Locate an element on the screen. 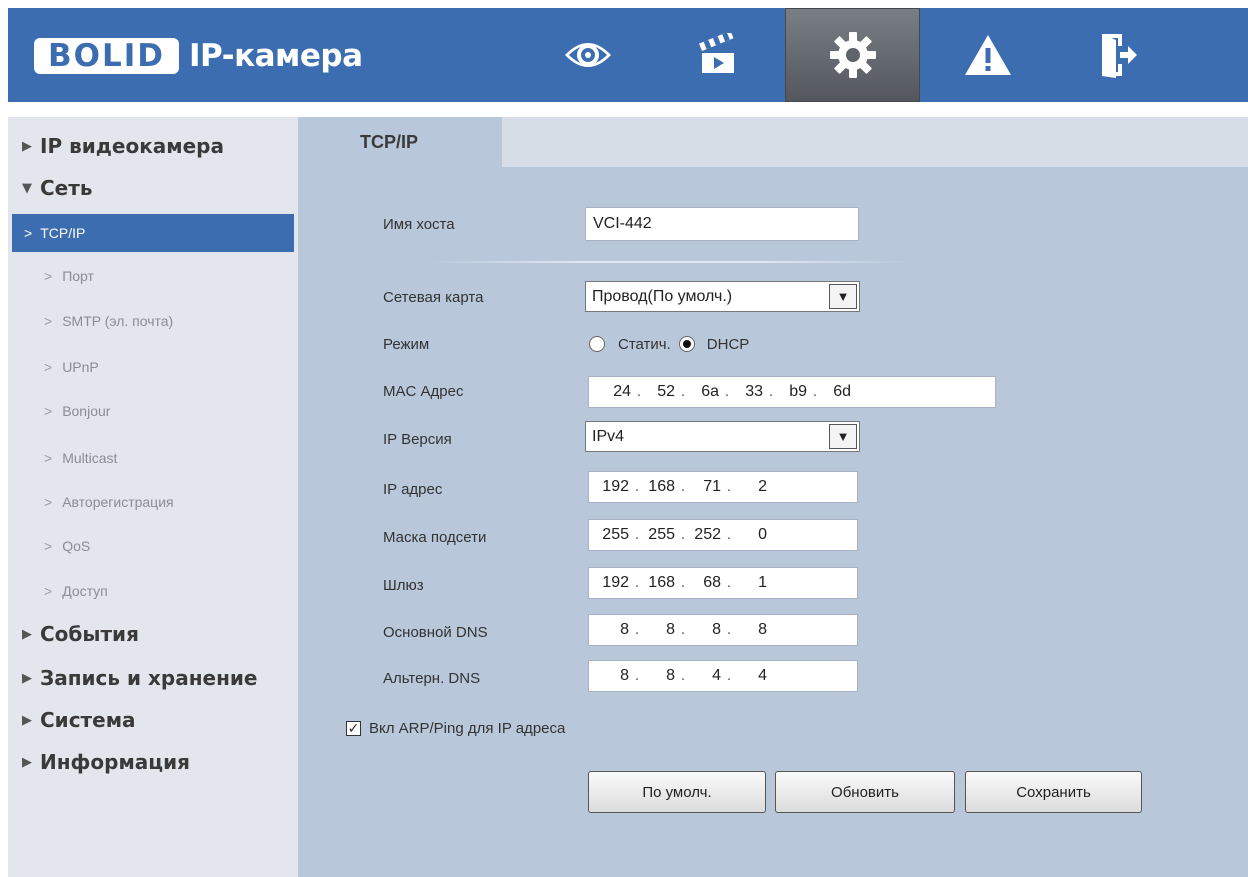 The width and height of the screenshot is (1248, 877). exit-door-icon is located at coordinates (1119, 56).